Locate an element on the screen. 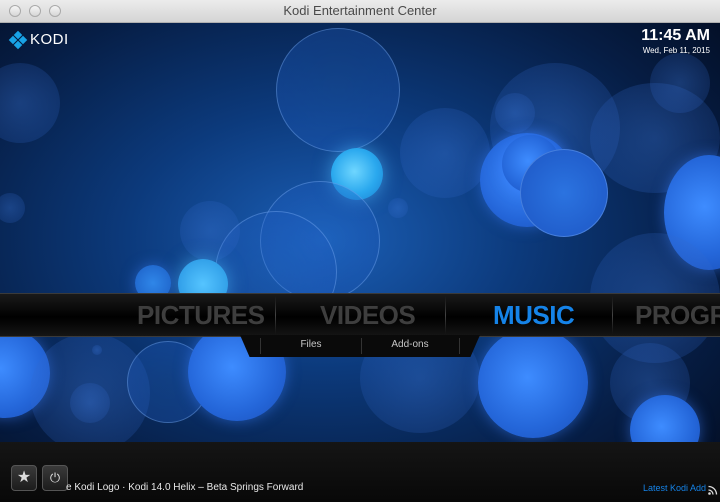 The image size is (720, 502). menu-item-pictures: PICTURES is located at coordinates (201, 315).